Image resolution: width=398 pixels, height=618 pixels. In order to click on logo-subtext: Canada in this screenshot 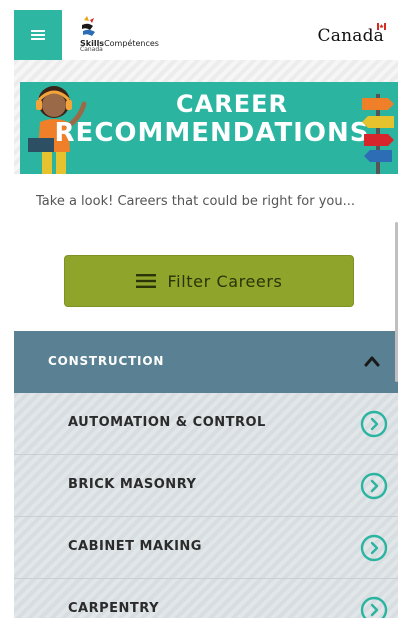, I will do `click(91, 49)`.